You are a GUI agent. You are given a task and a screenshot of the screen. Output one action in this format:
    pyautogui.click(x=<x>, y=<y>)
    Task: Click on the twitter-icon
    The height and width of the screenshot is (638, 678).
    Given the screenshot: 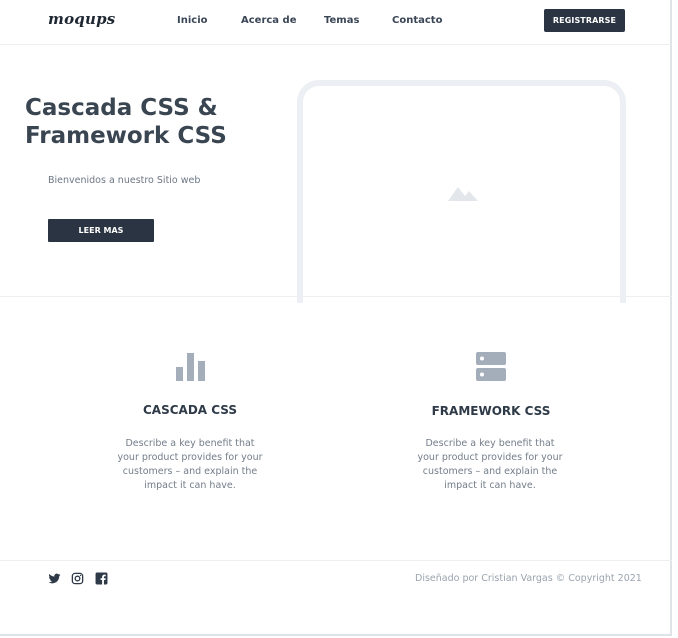 What is the action you would take?
    pyautogui.click(x=54, y=578)
    